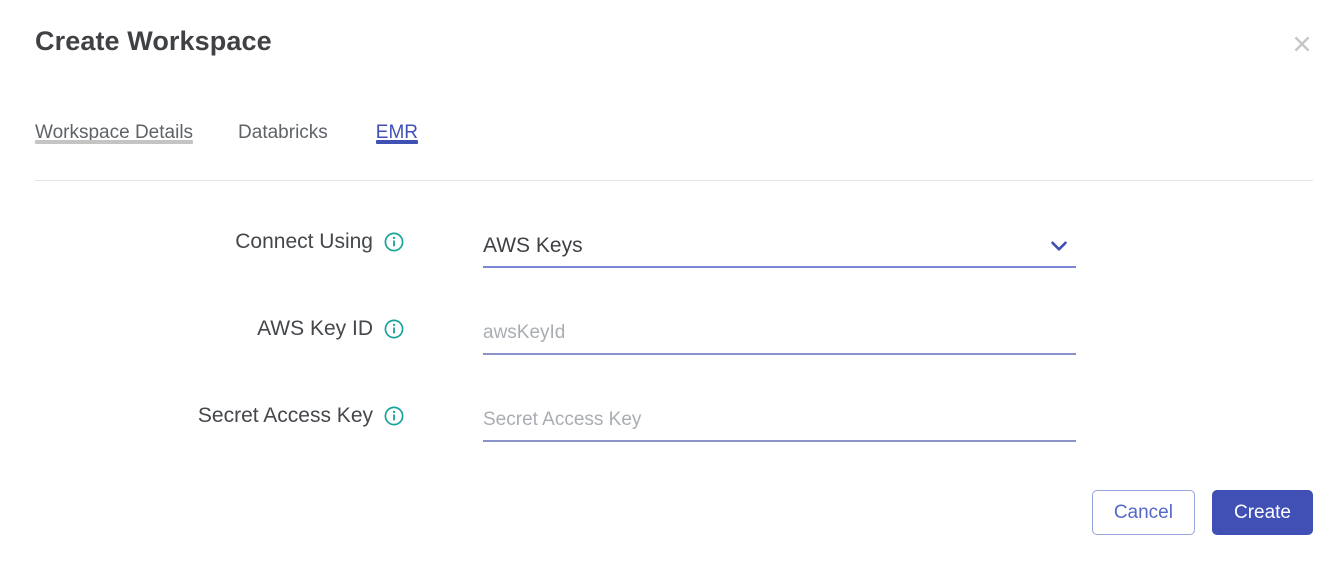  What do you see at coordinates (153, 41) in the screenshot?
I see `page-title: Create Workspace` at bounding box center [153, 41].